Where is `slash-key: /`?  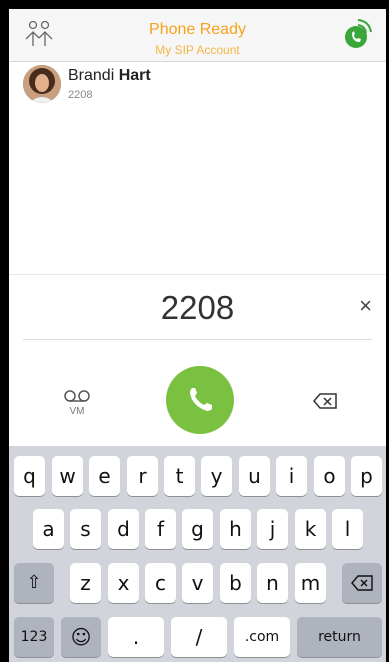
slash-key: / is located at coordinates (199, 637).